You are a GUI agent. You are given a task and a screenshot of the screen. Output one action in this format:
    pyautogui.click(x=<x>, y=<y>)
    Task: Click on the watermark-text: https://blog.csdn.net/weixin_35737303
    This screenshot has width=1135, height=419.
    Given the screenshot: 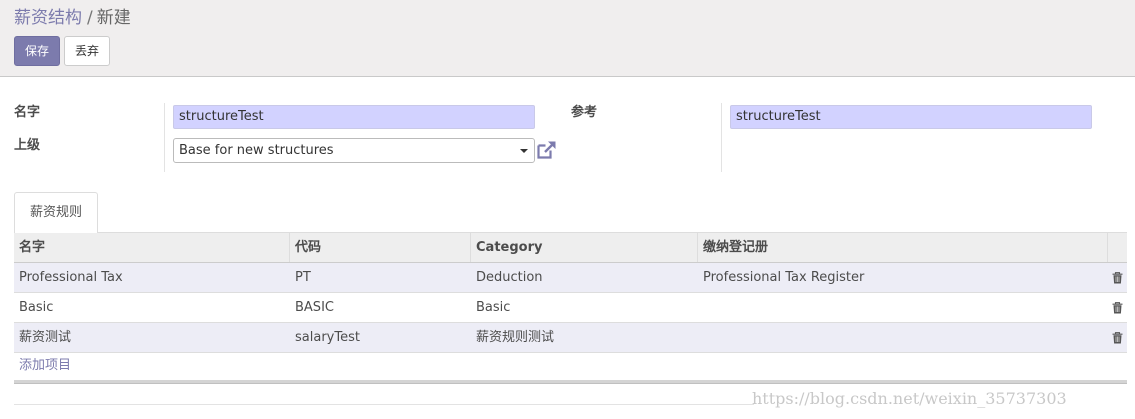 What is the action you would take?
    pyautogui.click(x=909, y=398)
    